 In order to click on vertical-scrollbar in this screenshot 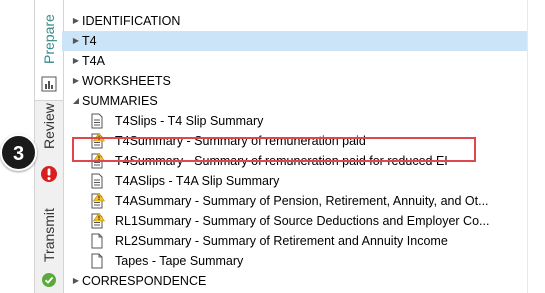, I will do `click(536, 146)`.